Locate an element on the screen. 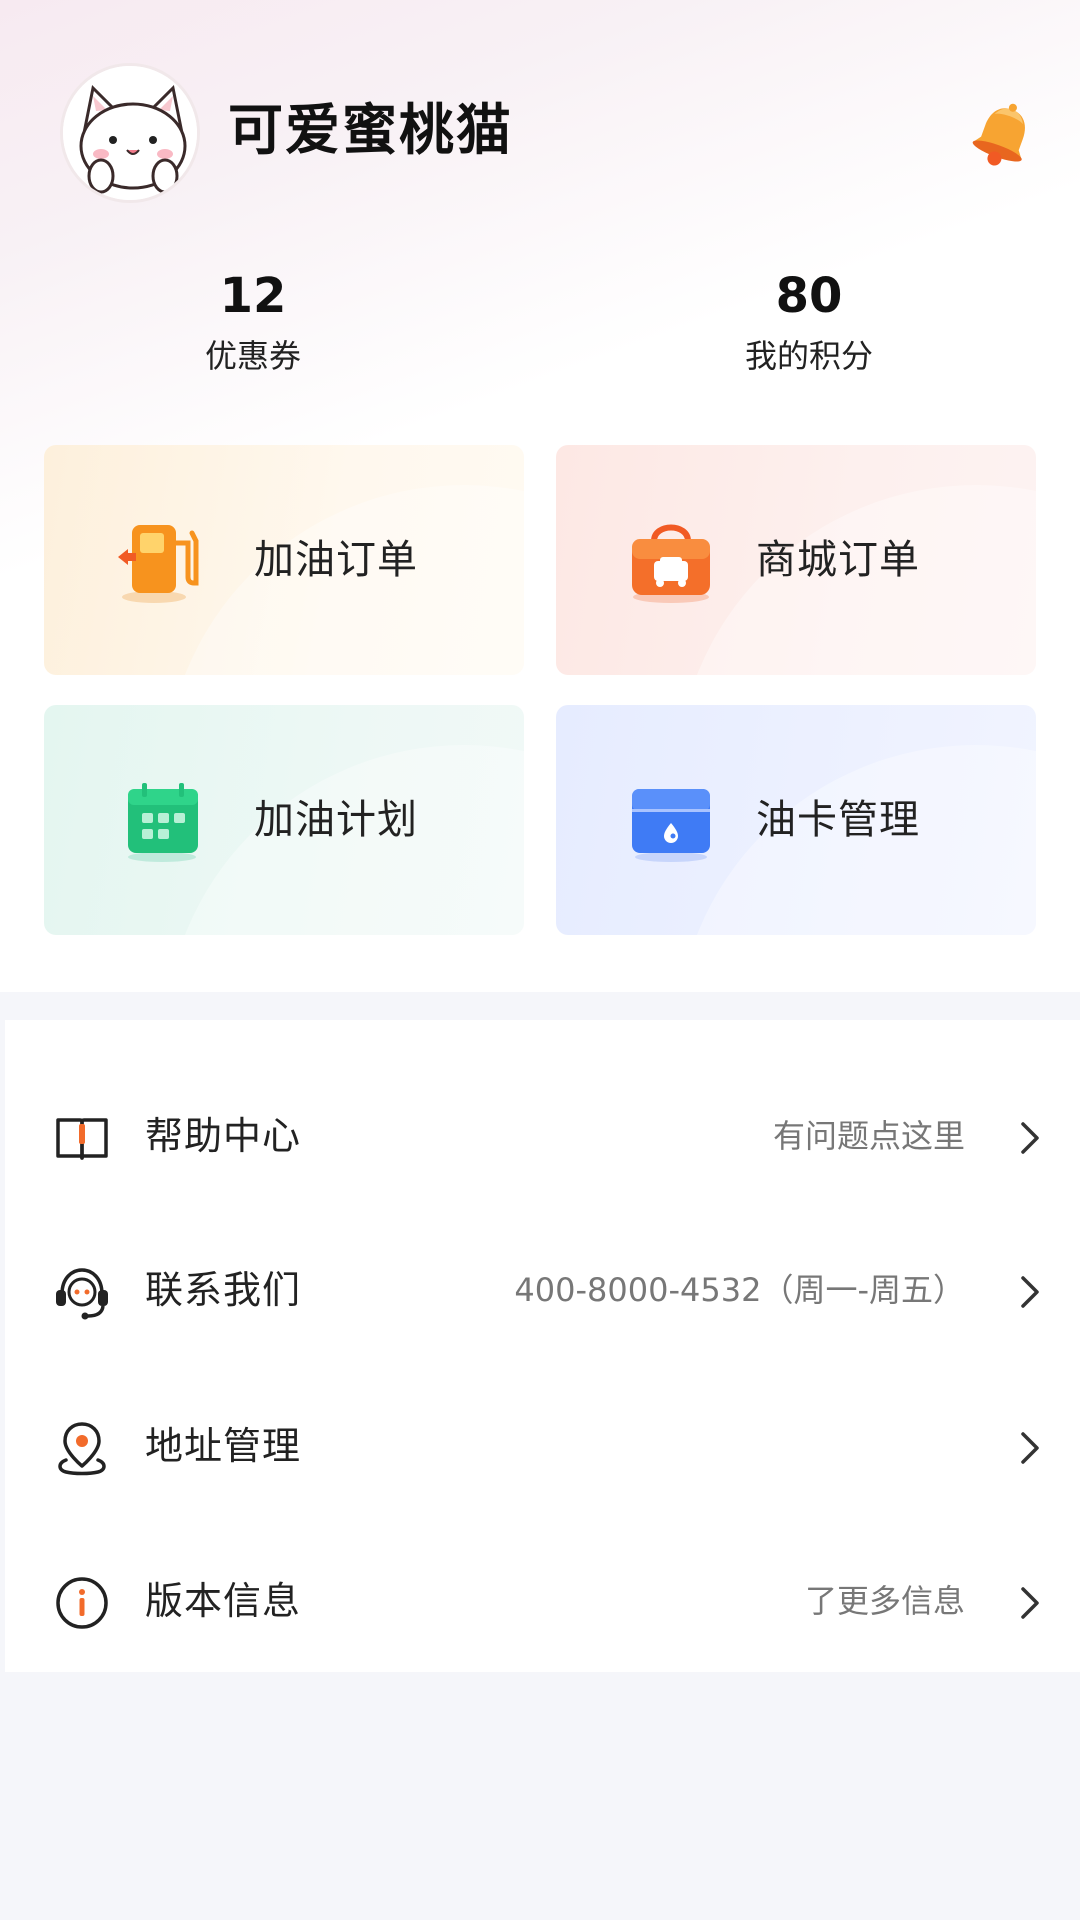  coupons-label: 优惠券 is located at coordinates (252, 356).